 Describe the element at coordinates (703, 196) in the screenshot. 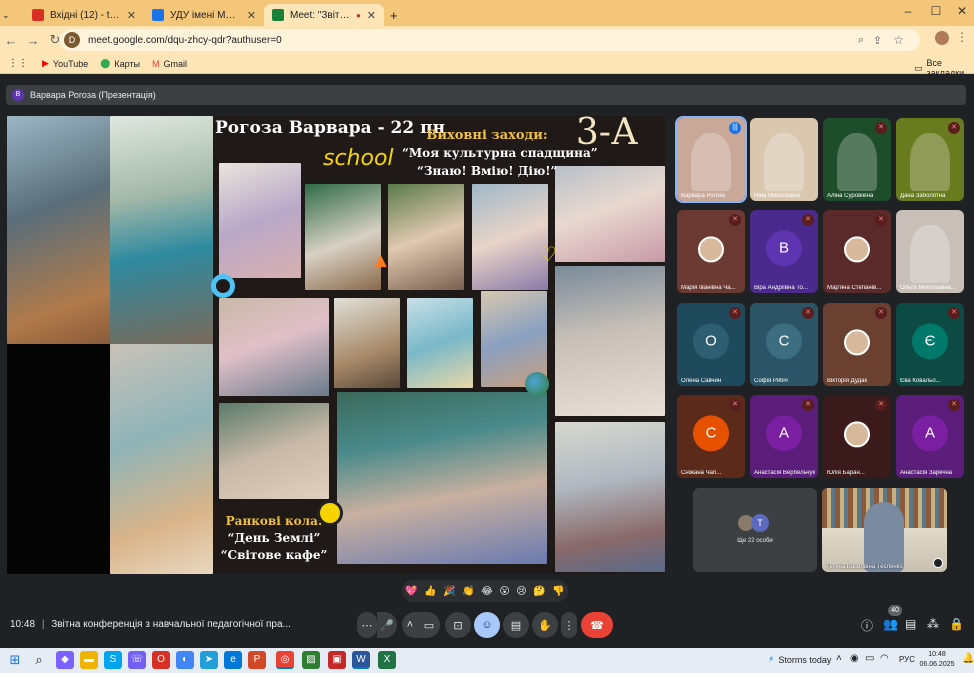

I see `participant-name: Варвара Рогоза` at that location.